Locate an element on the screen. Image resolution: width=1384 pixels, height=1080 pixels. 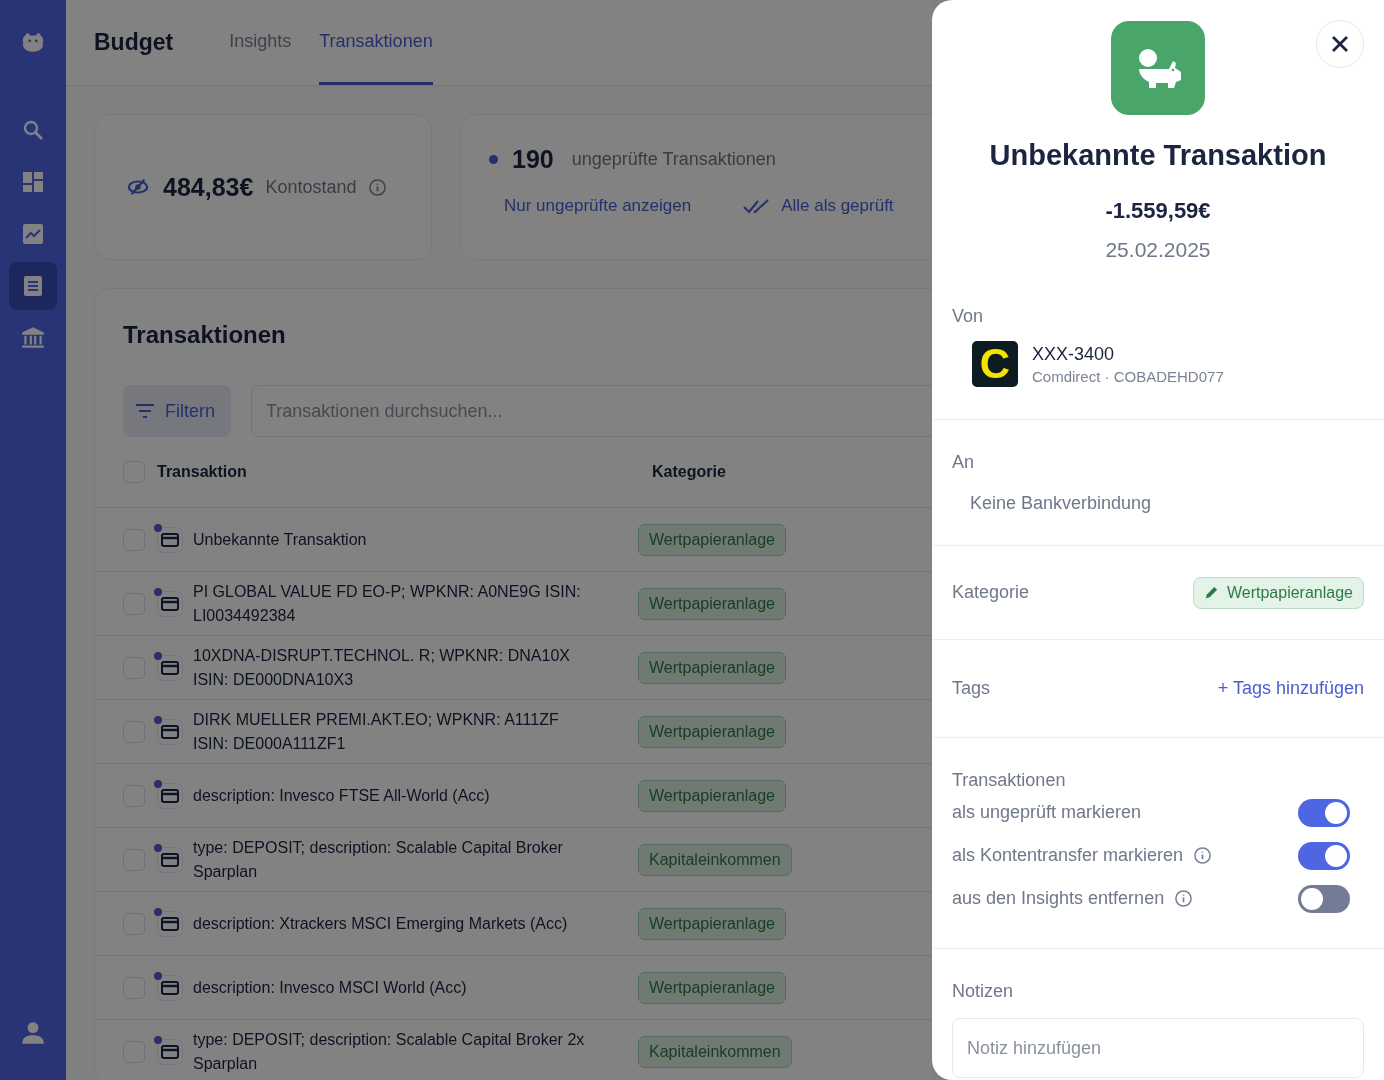
transaction-name: description: Xtrackers MSCI Emerging Markets (Acc) is located at coordinates (381, 923).